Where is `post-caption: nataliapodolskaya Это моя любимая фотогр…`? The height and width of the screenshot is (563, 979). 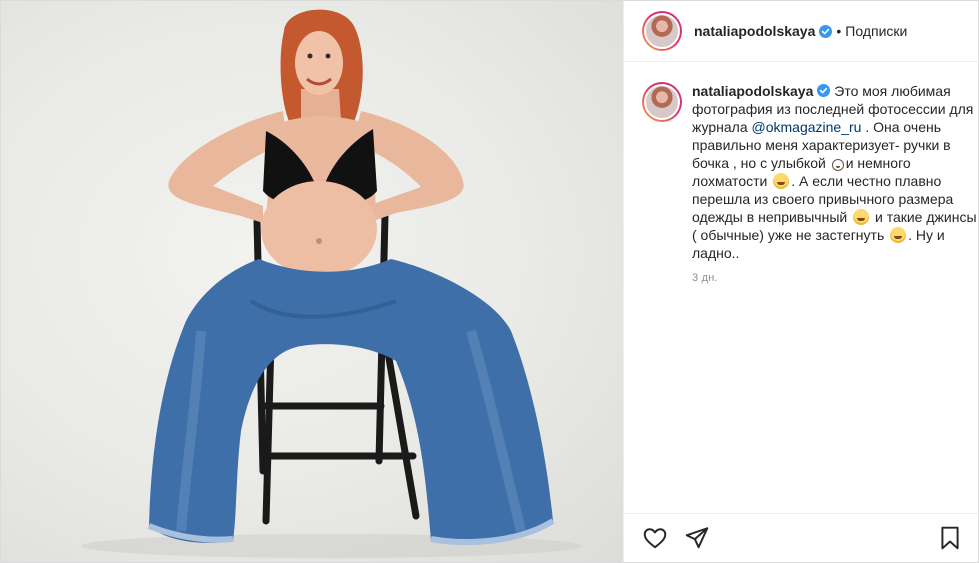 post-caption: nataliapodolskaya Это моя любимая фотогр… is located at coordinates (835, 172).